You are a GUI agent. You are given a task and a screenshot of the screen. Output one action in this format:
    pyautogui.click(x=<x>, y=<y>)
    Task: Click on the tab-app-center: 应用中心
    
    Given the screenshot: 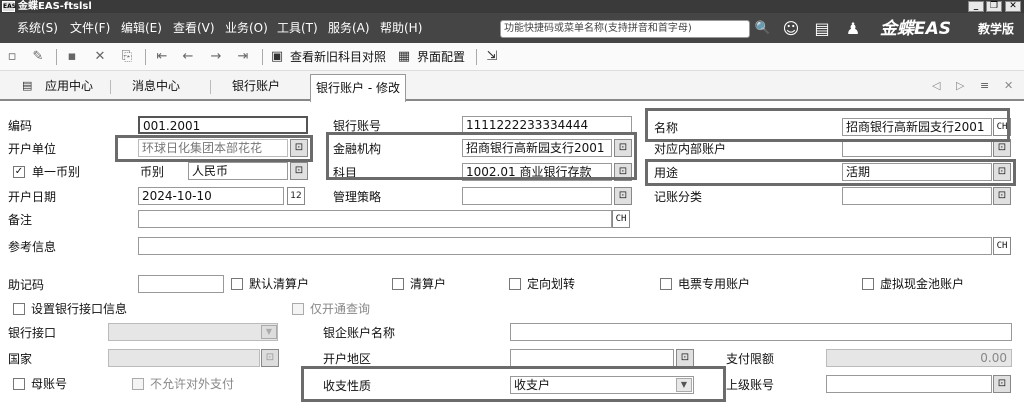 What is the action you would take?
    pyautogui.click(x=69, y=86)
    